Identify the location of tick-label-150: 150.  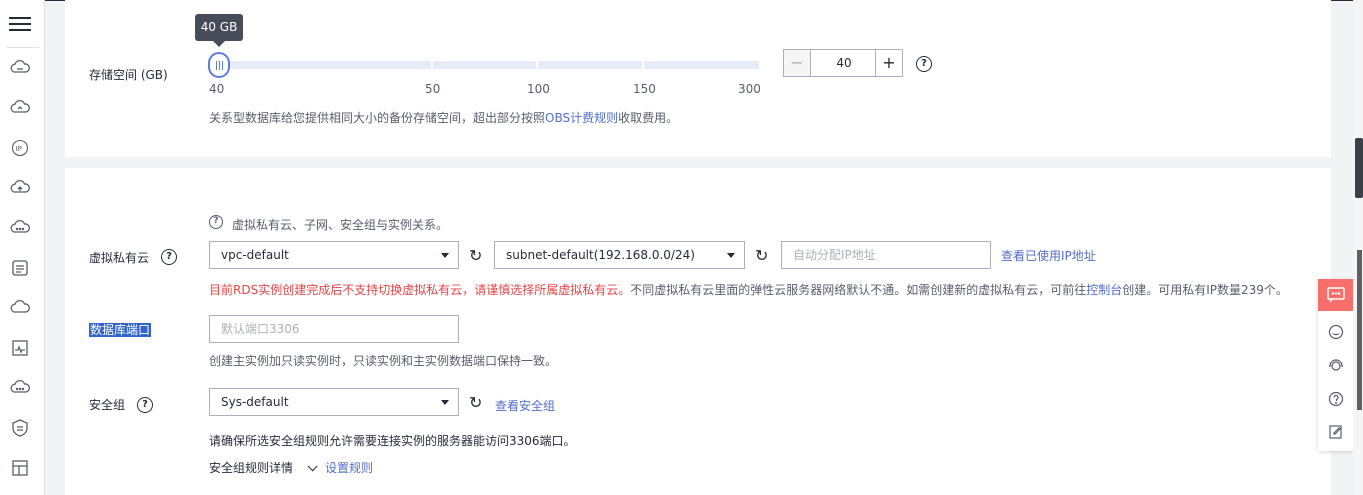
(644, 89).